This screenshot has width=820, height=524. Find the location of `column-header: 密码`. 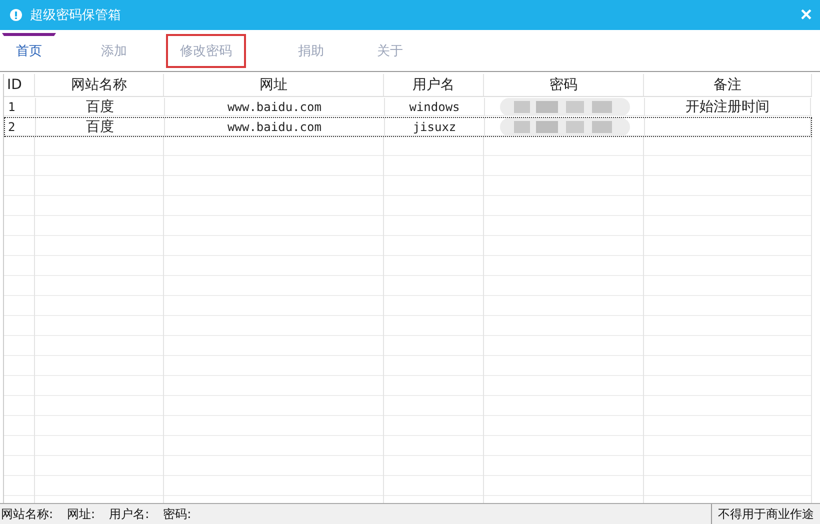

column-header: 密码 is located at coordinates (564, 85).